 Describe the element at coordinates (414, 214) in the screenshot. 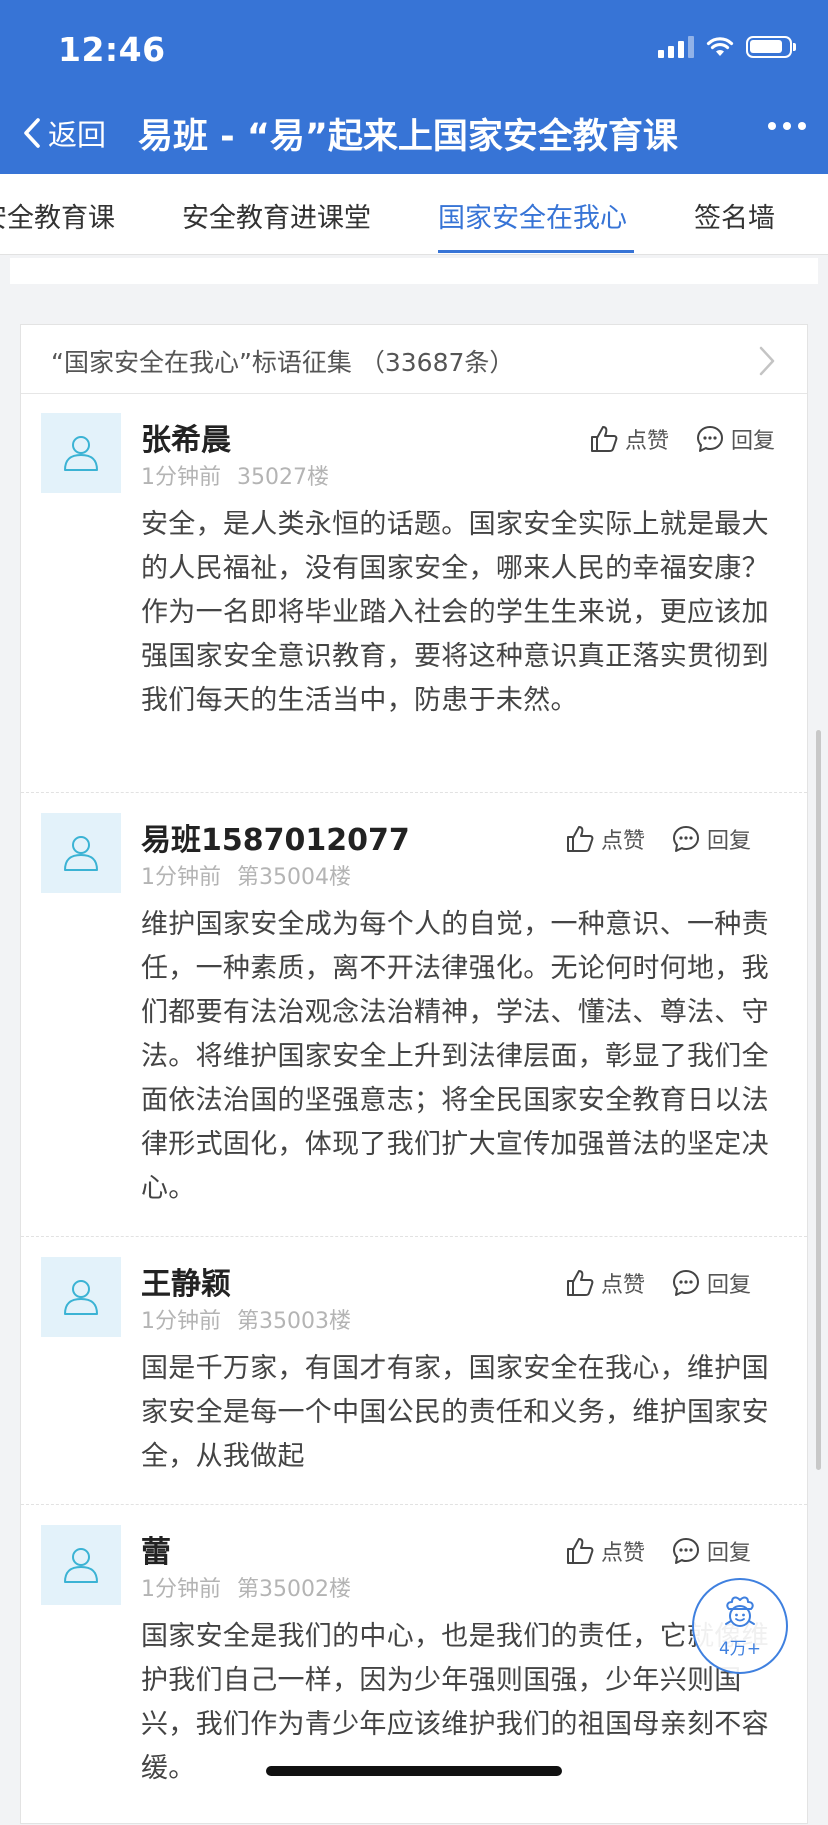

I see `tab-bar: 安全教育课 安全教育进课堂 国家安全在我心 签名墙` at that location.